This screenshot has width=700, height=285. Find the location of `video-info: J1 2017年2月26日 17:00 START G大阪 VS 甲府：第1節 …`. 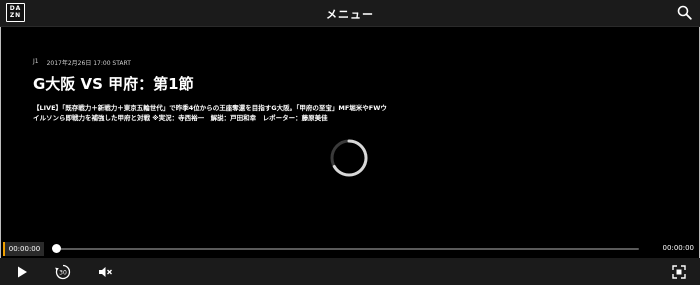

video-info: J1 2017年2月26日 17:00 START G大阪 VS 甲府：第1節 … is located at coordinates (213, 90).